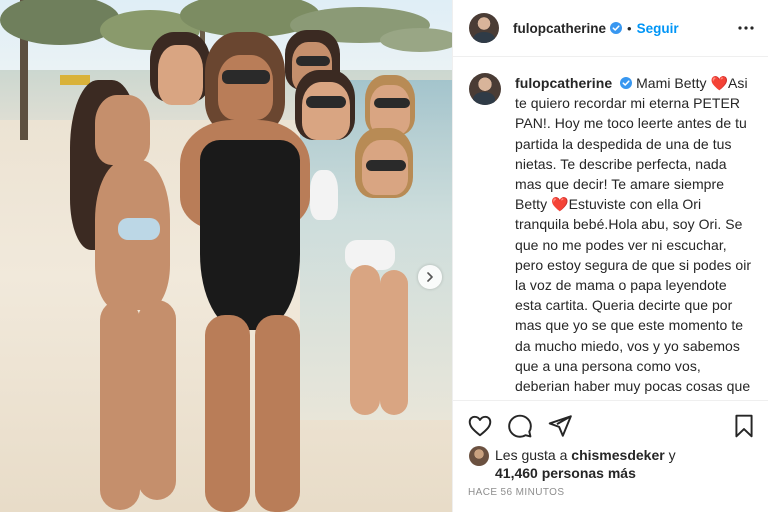 This screenshot has height=512, width=768. I want to click on bookmark-icon, so click(744, 426).